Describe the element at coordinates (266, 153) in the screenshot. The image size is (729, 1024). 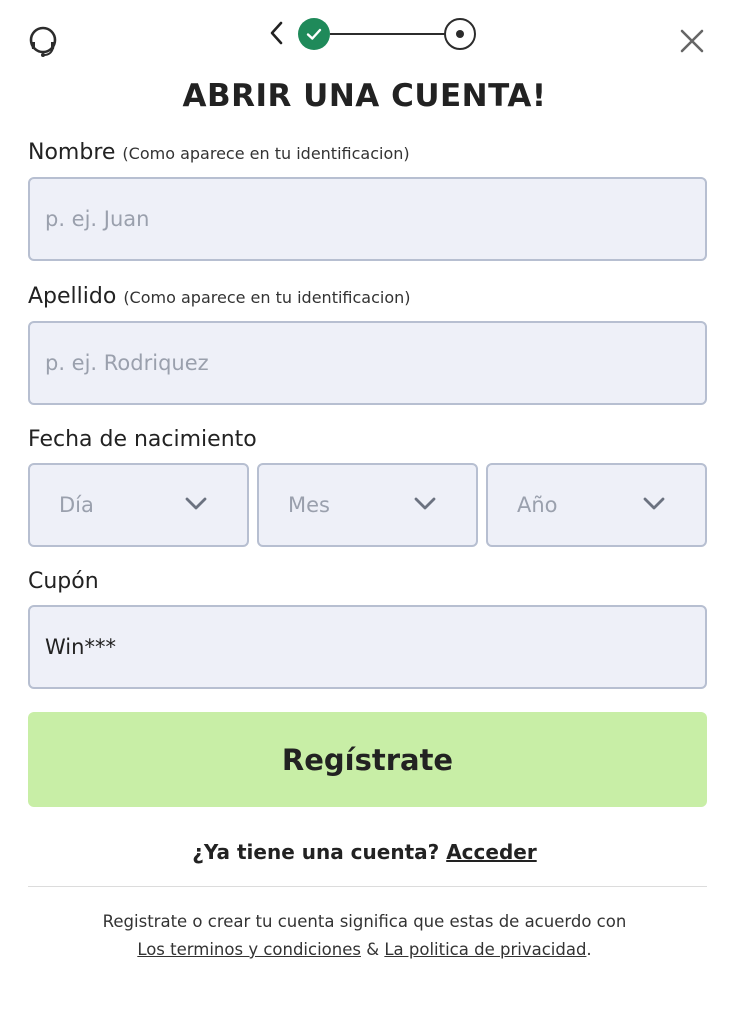
I see `first-name-hint: (Como aparece en tu identificacion)` at that location.